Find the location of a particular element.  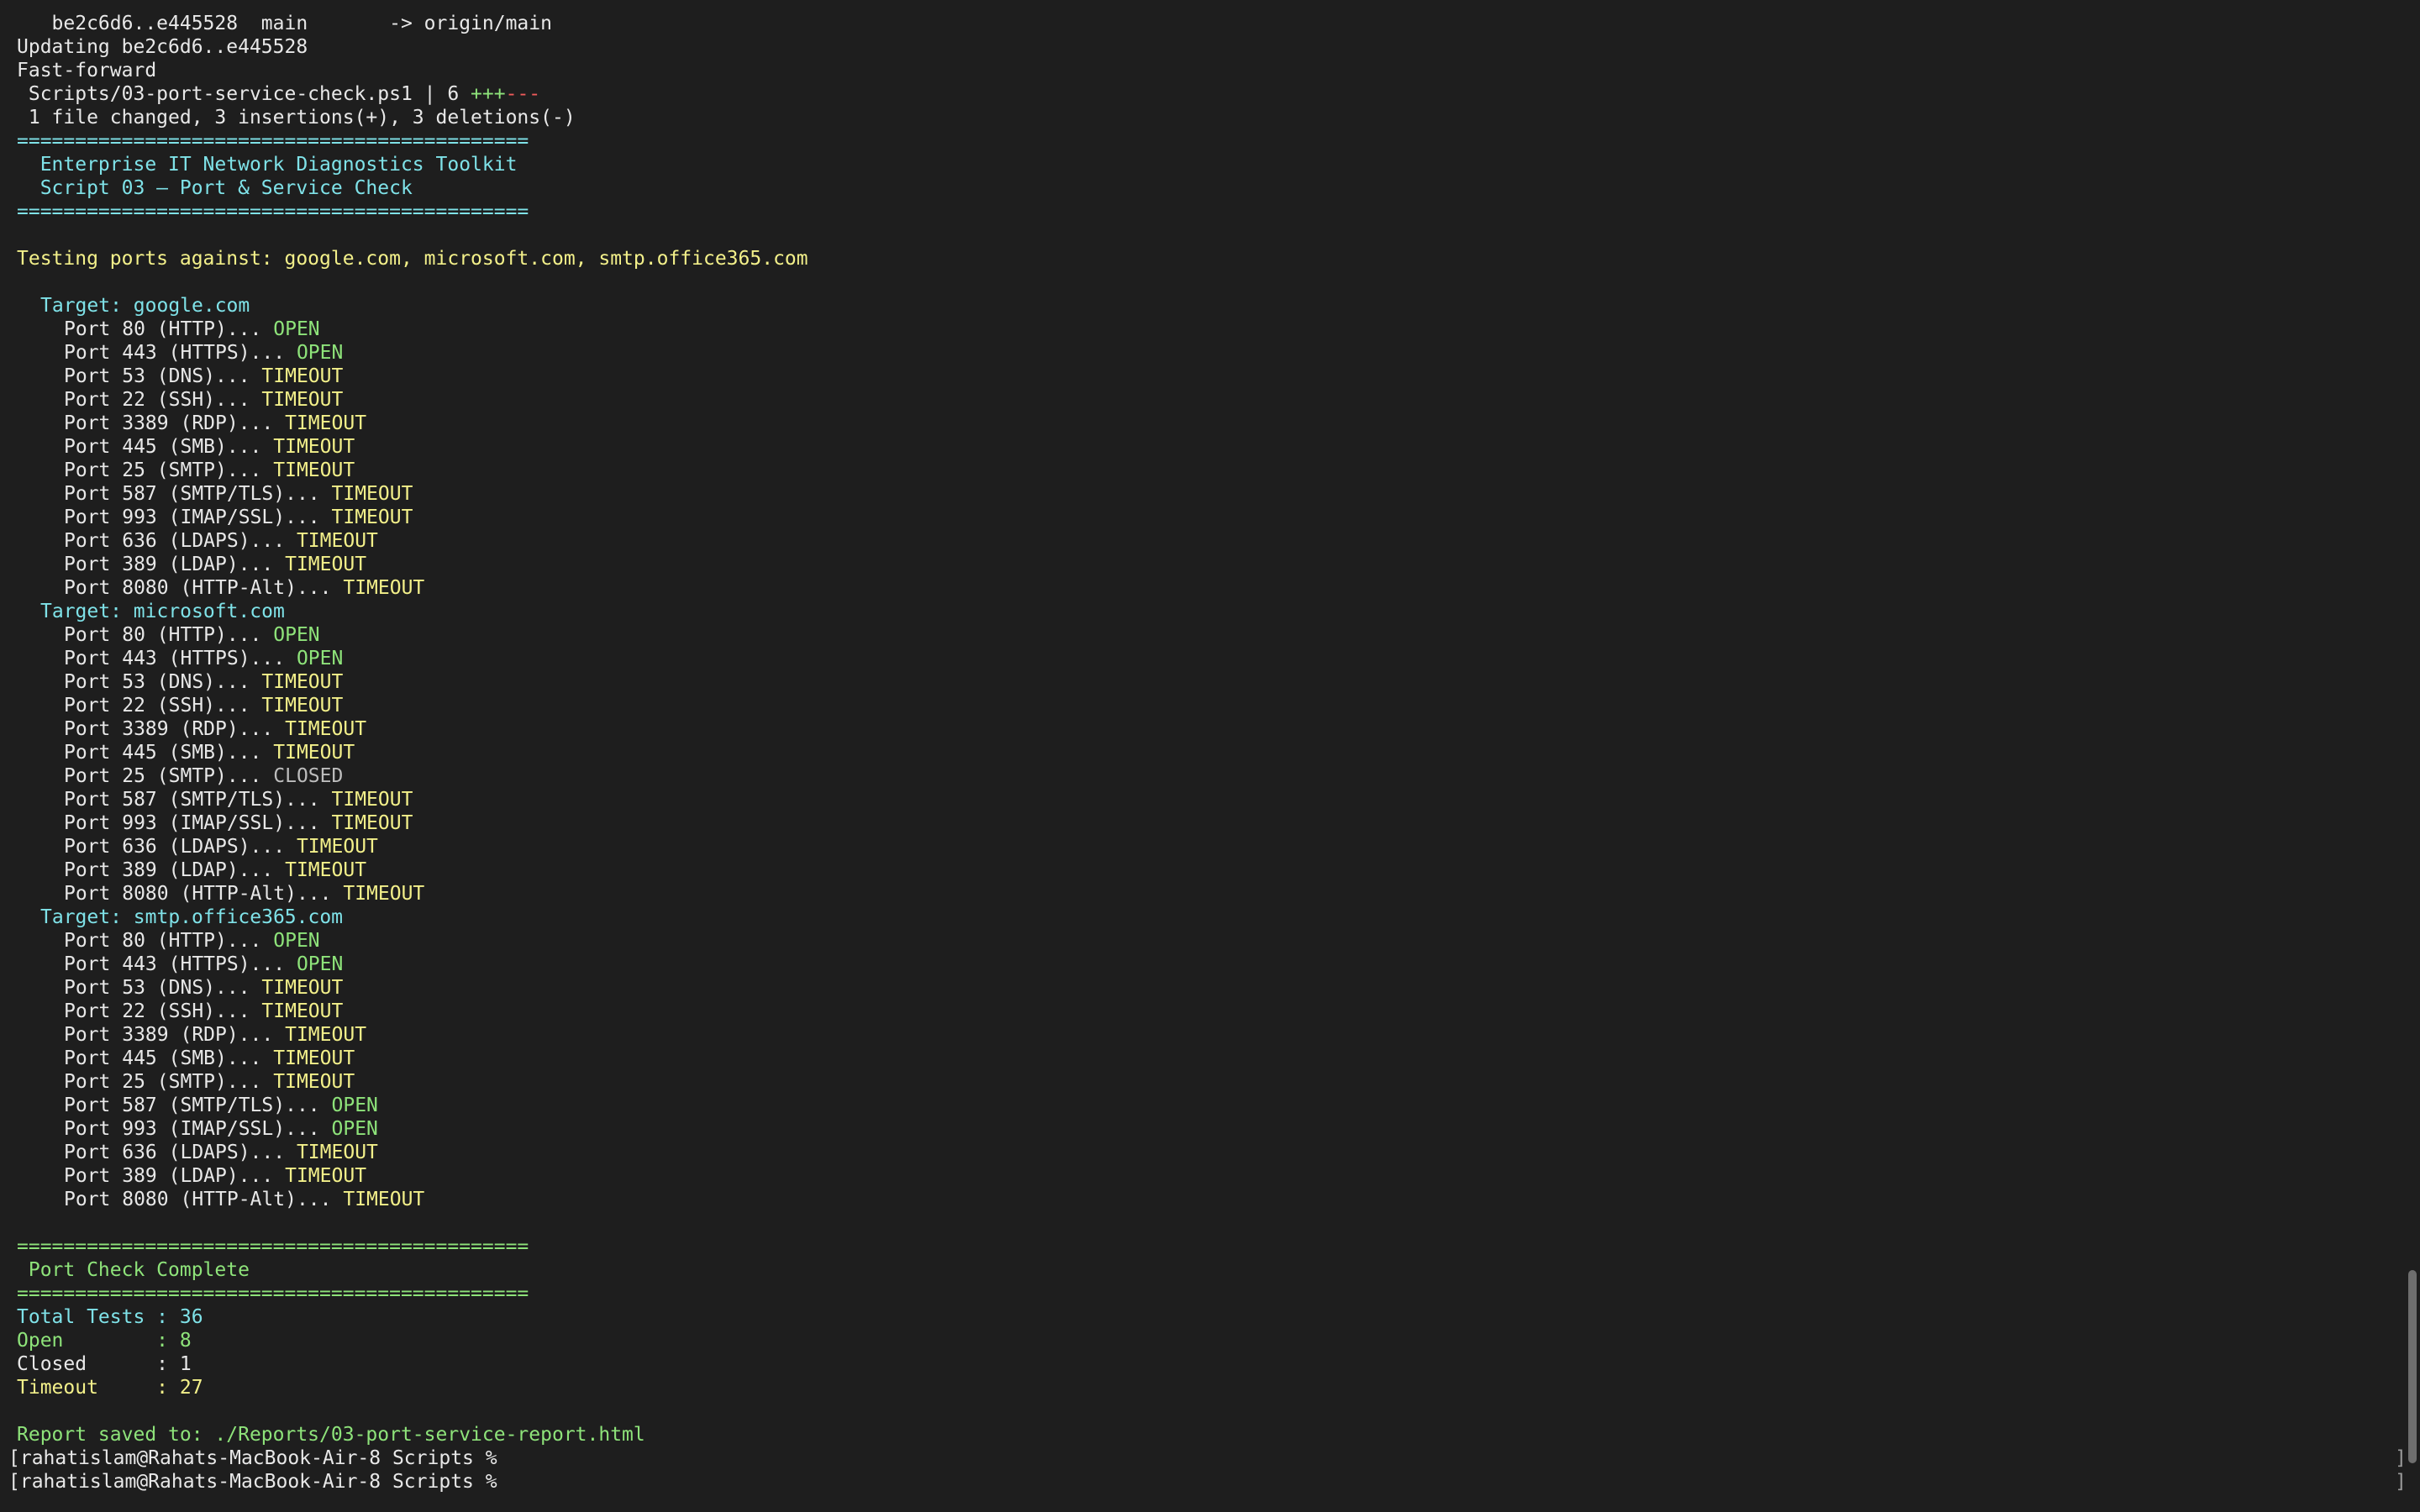

git-fast-forward-line: Fast-forward is located at coordinates (87, 70).